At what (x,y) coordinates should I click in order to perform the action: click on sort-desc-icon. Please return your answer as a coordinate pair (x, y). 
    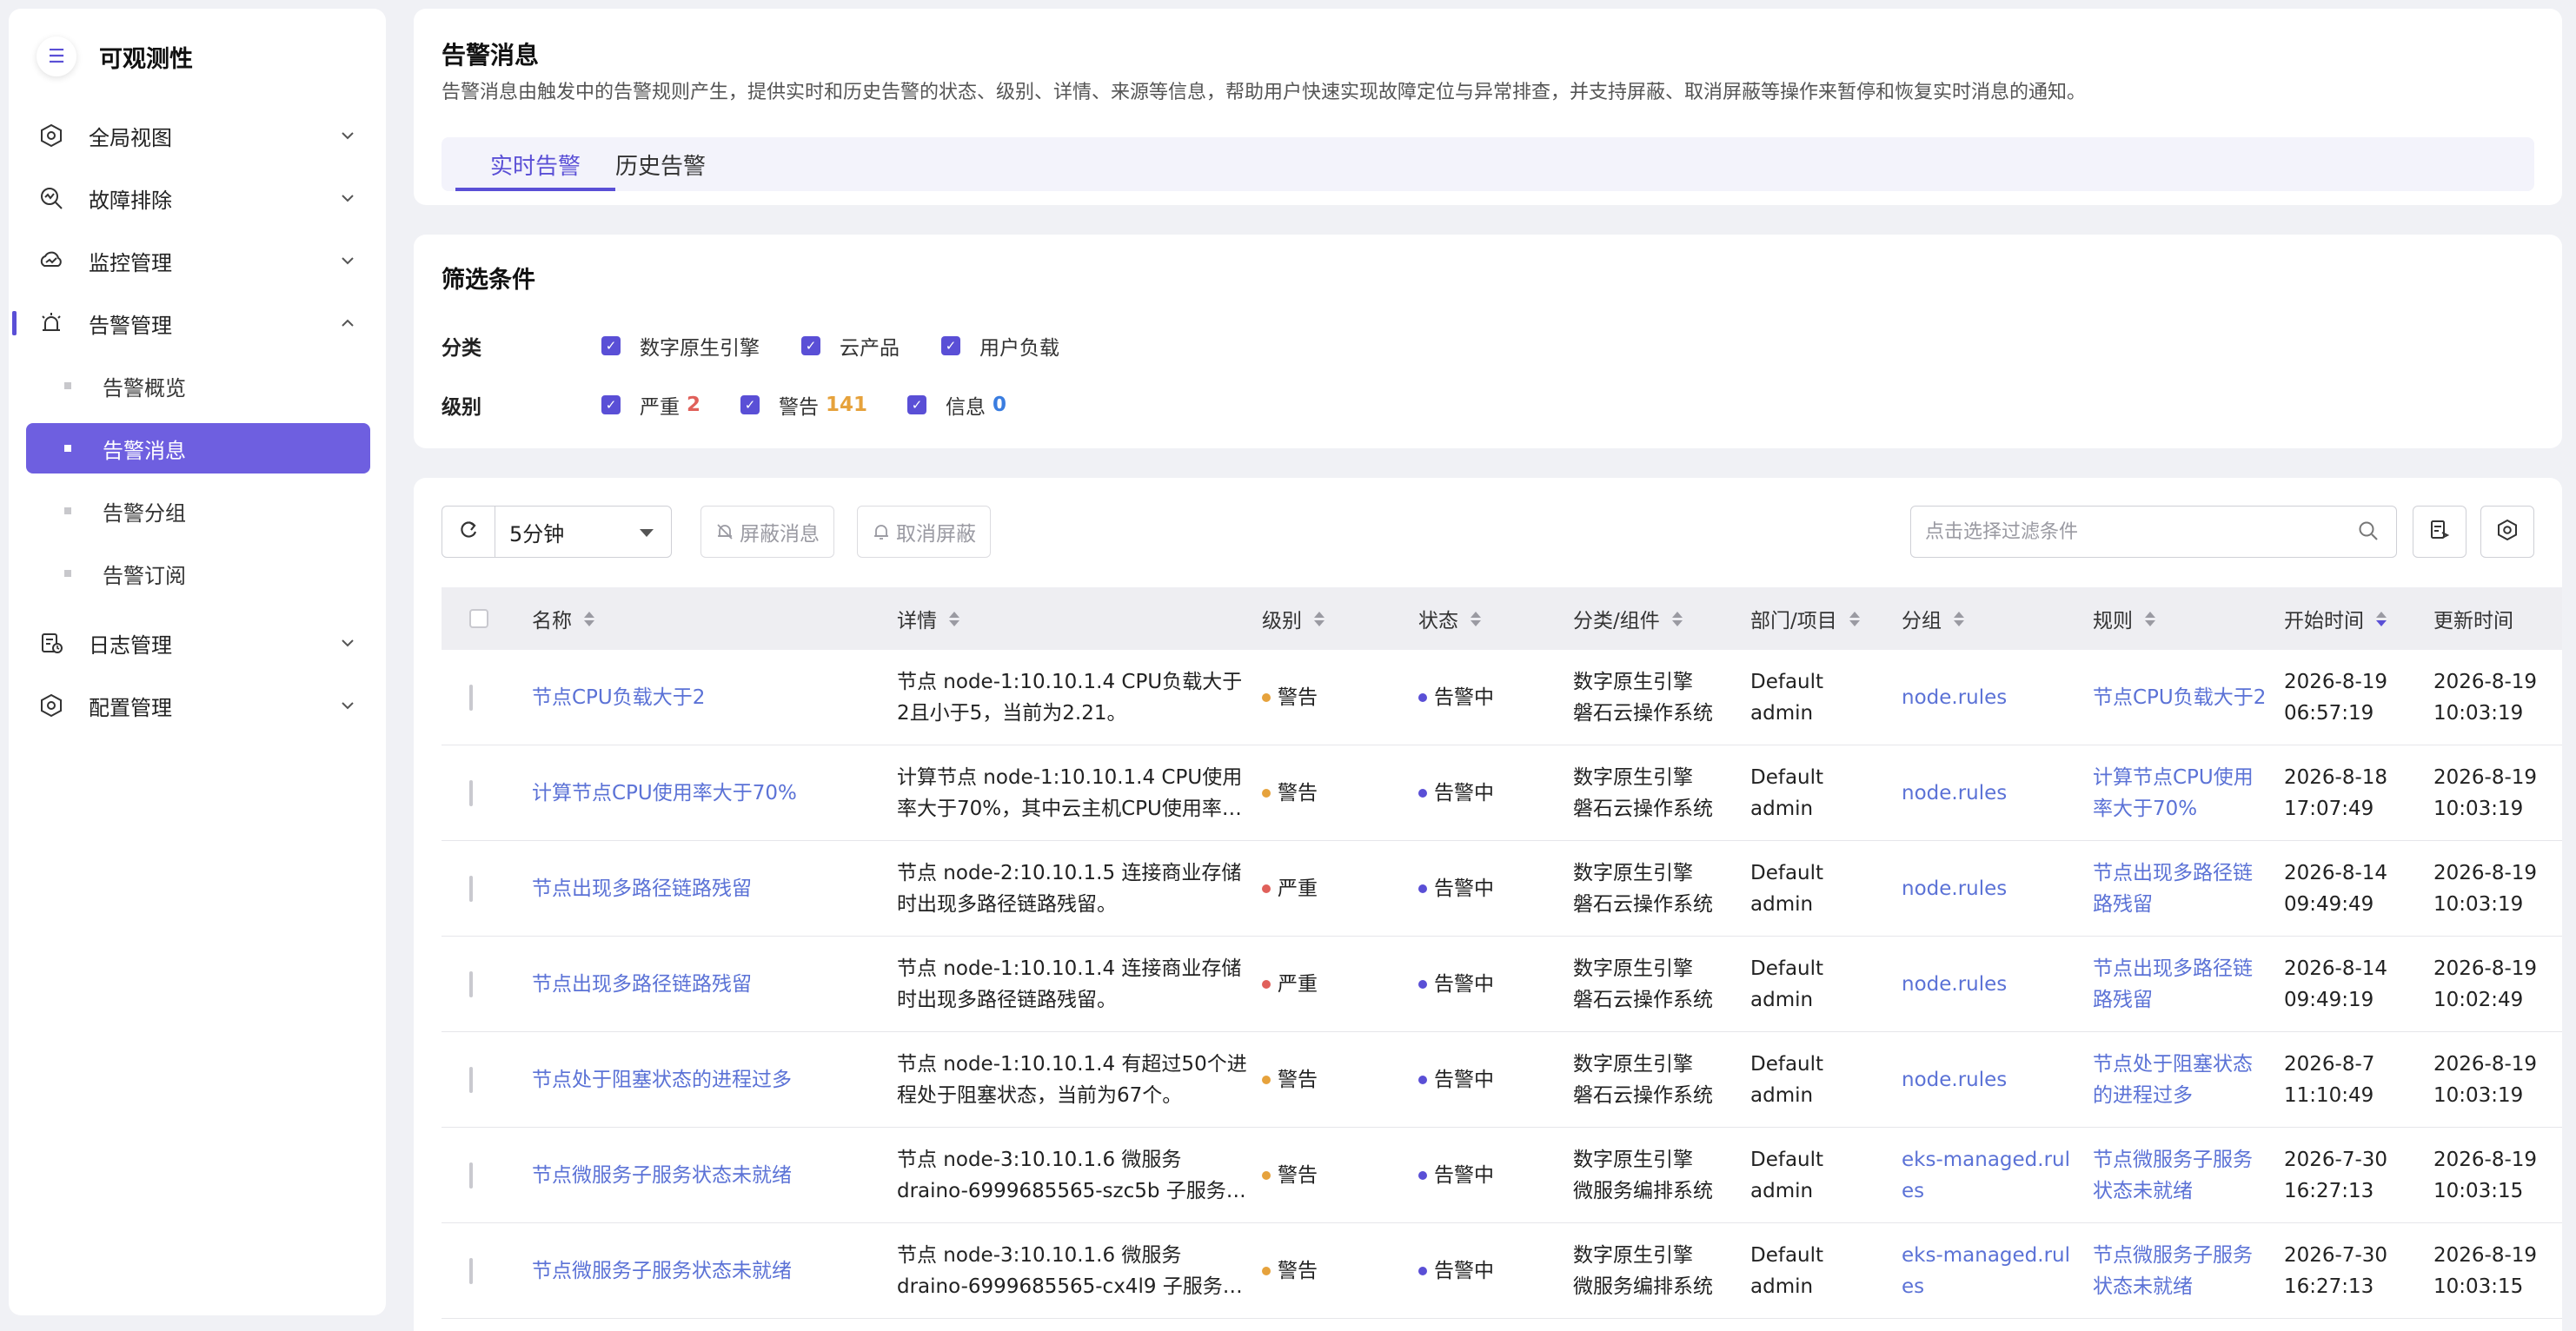
    Looking at the image, I should click on (2381, 618).